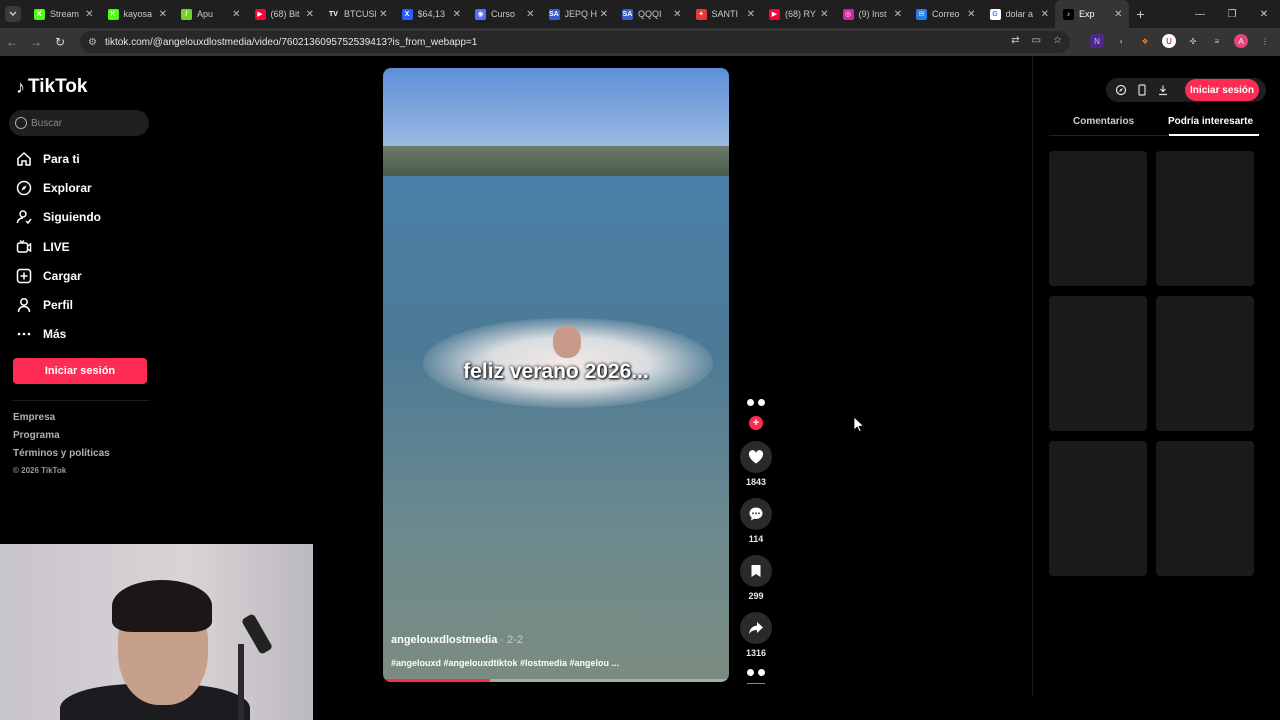 Image resolution: width=1280 pixels, height=720 pixels. Describe the element at coordinates (58, 187) in the screenshot. I see `sidebar-item-explorar: Explorar` at that location.